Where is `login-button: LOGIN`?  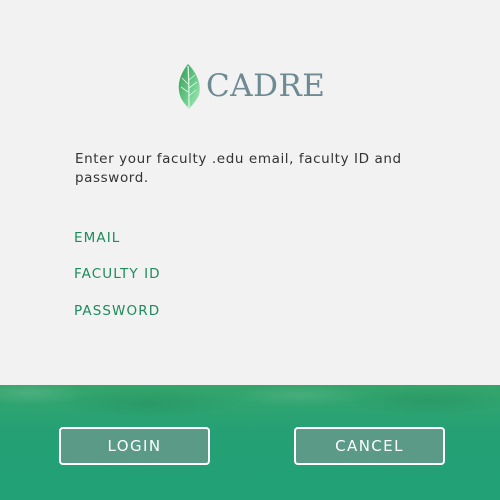 login-button: LOGIN is located at coordinates (134, 446).